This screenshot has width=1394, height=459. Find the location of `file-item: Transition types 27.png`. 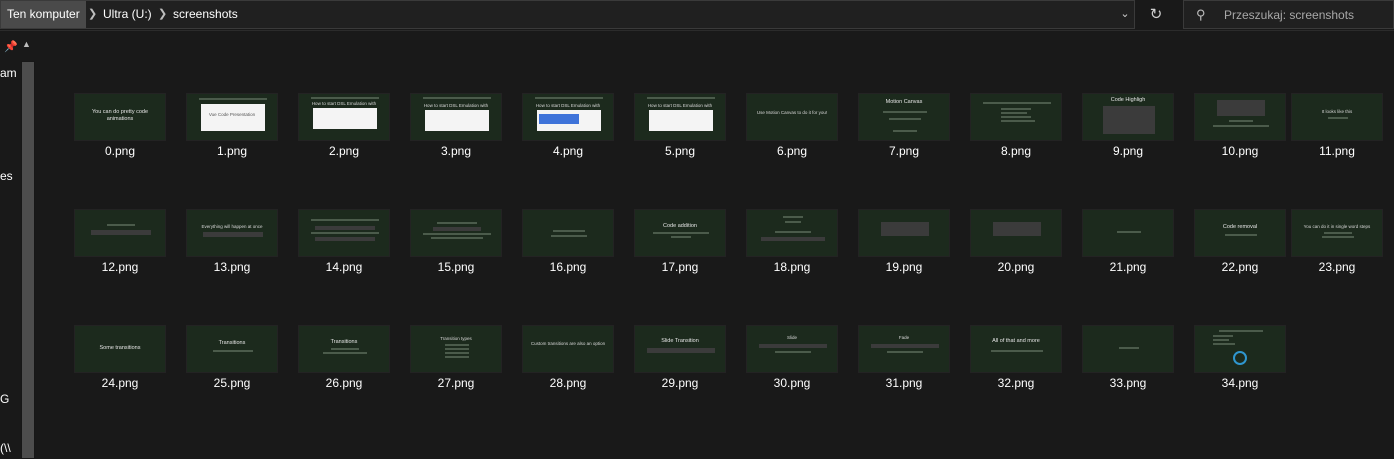

file-item: Transition types 27.png is located at coordinates (456, 359).